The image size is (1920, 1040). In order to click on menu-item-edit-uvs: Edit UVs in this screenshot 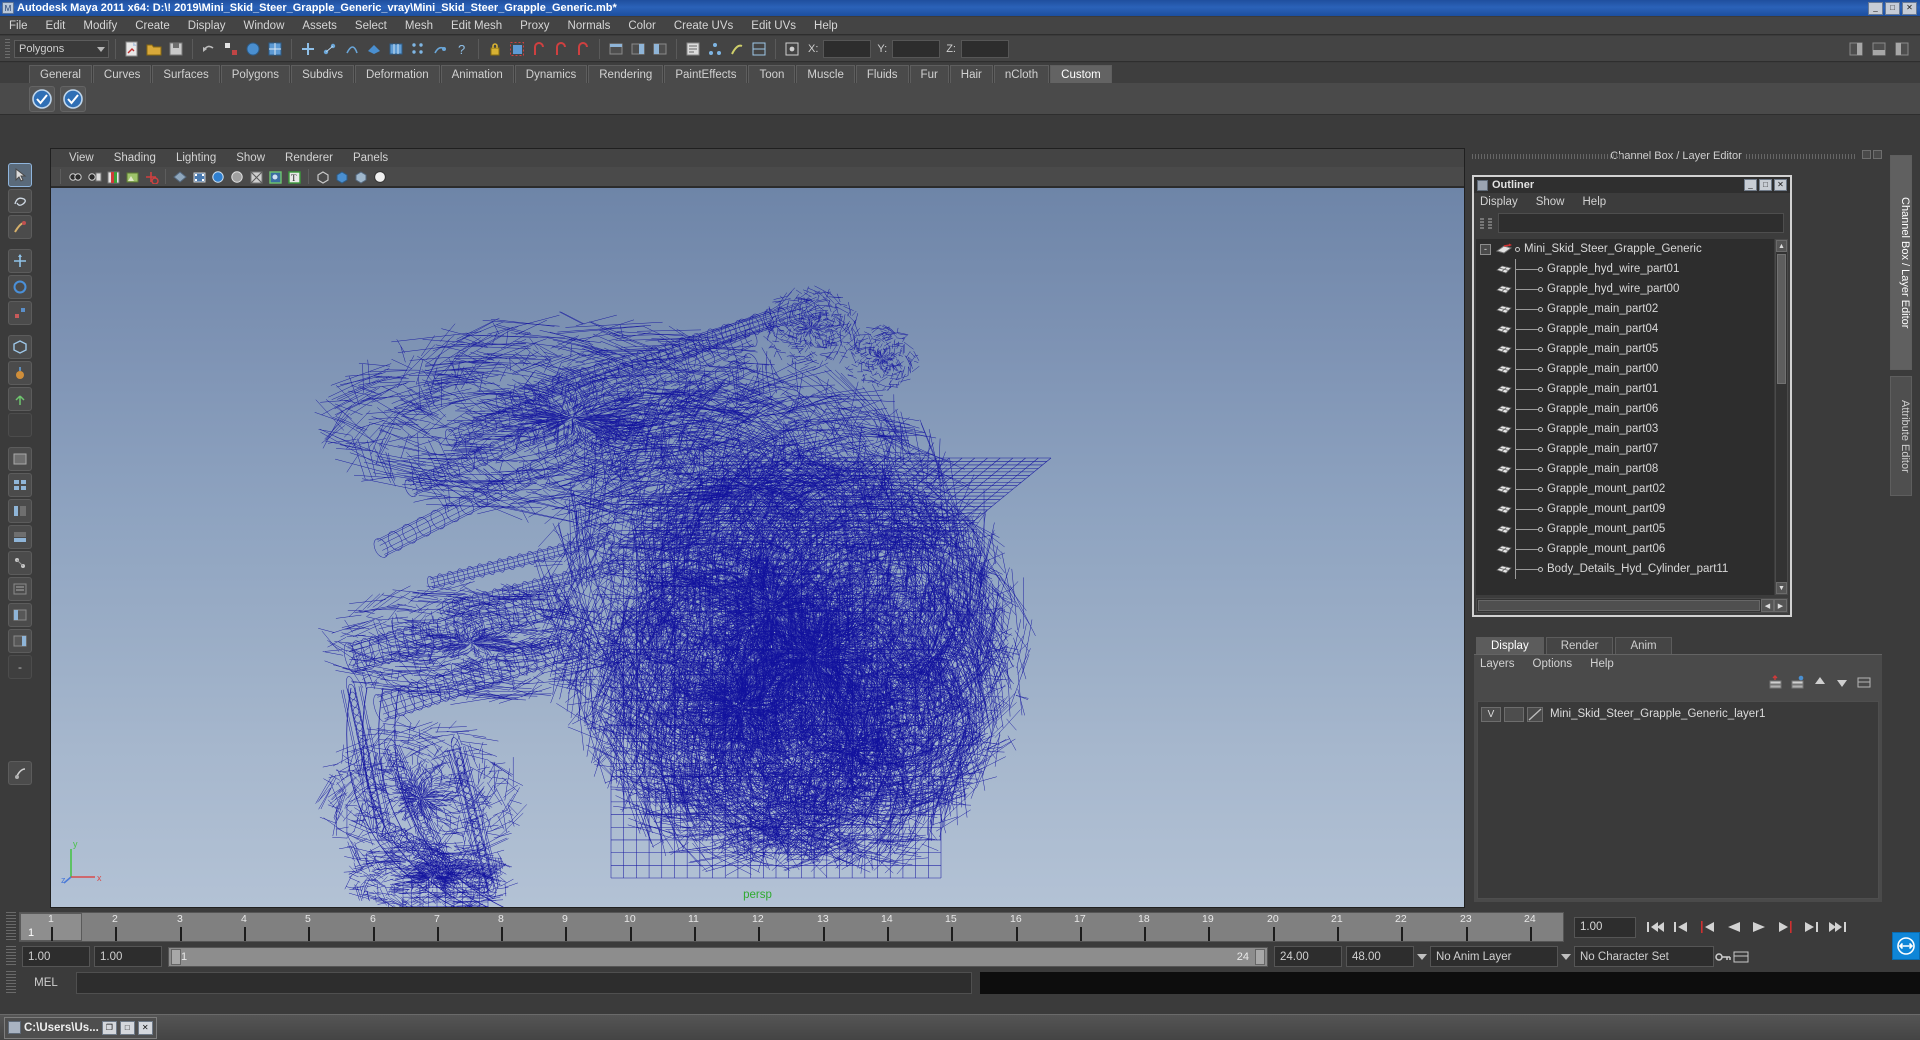, I will do `click(773, 26)`.